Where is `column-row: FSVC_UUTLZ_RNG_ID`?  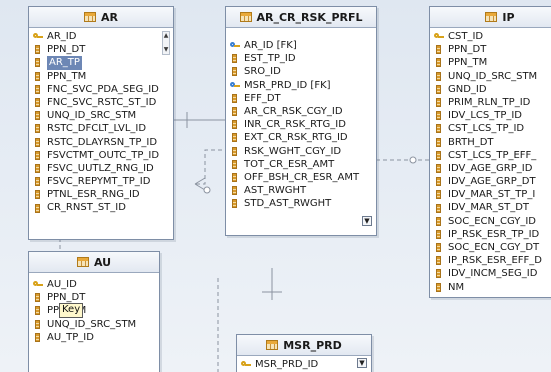 column-row: FSVC_UUTLZ_RNG_ID is located at coordinates (101, 168).